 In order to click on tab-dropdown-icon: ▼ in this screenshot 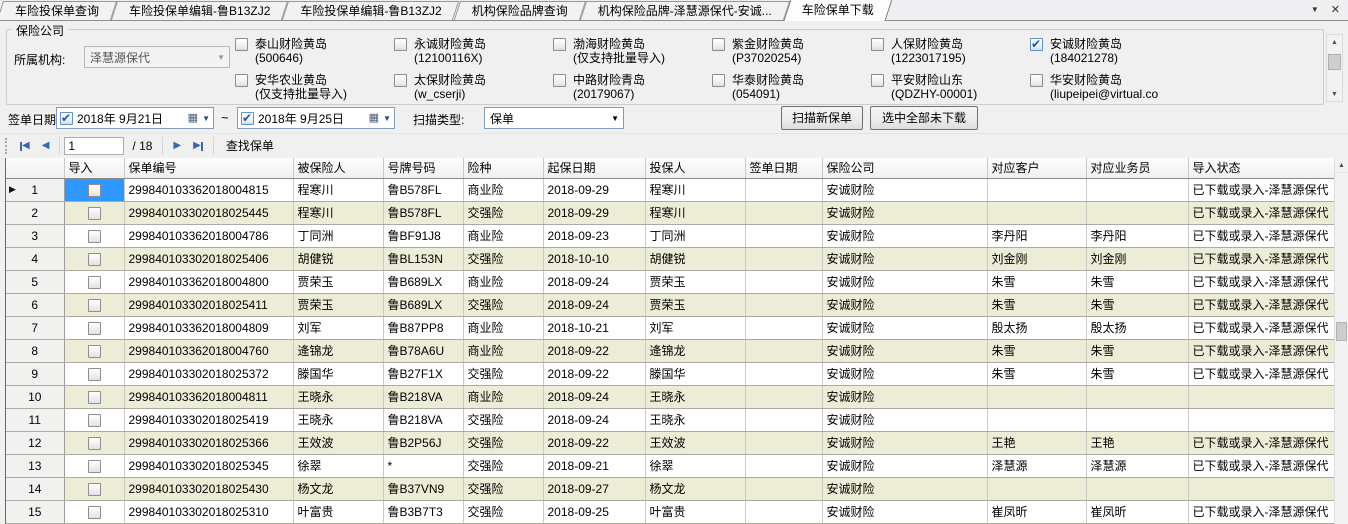, I will do `click(1315, 9)`.